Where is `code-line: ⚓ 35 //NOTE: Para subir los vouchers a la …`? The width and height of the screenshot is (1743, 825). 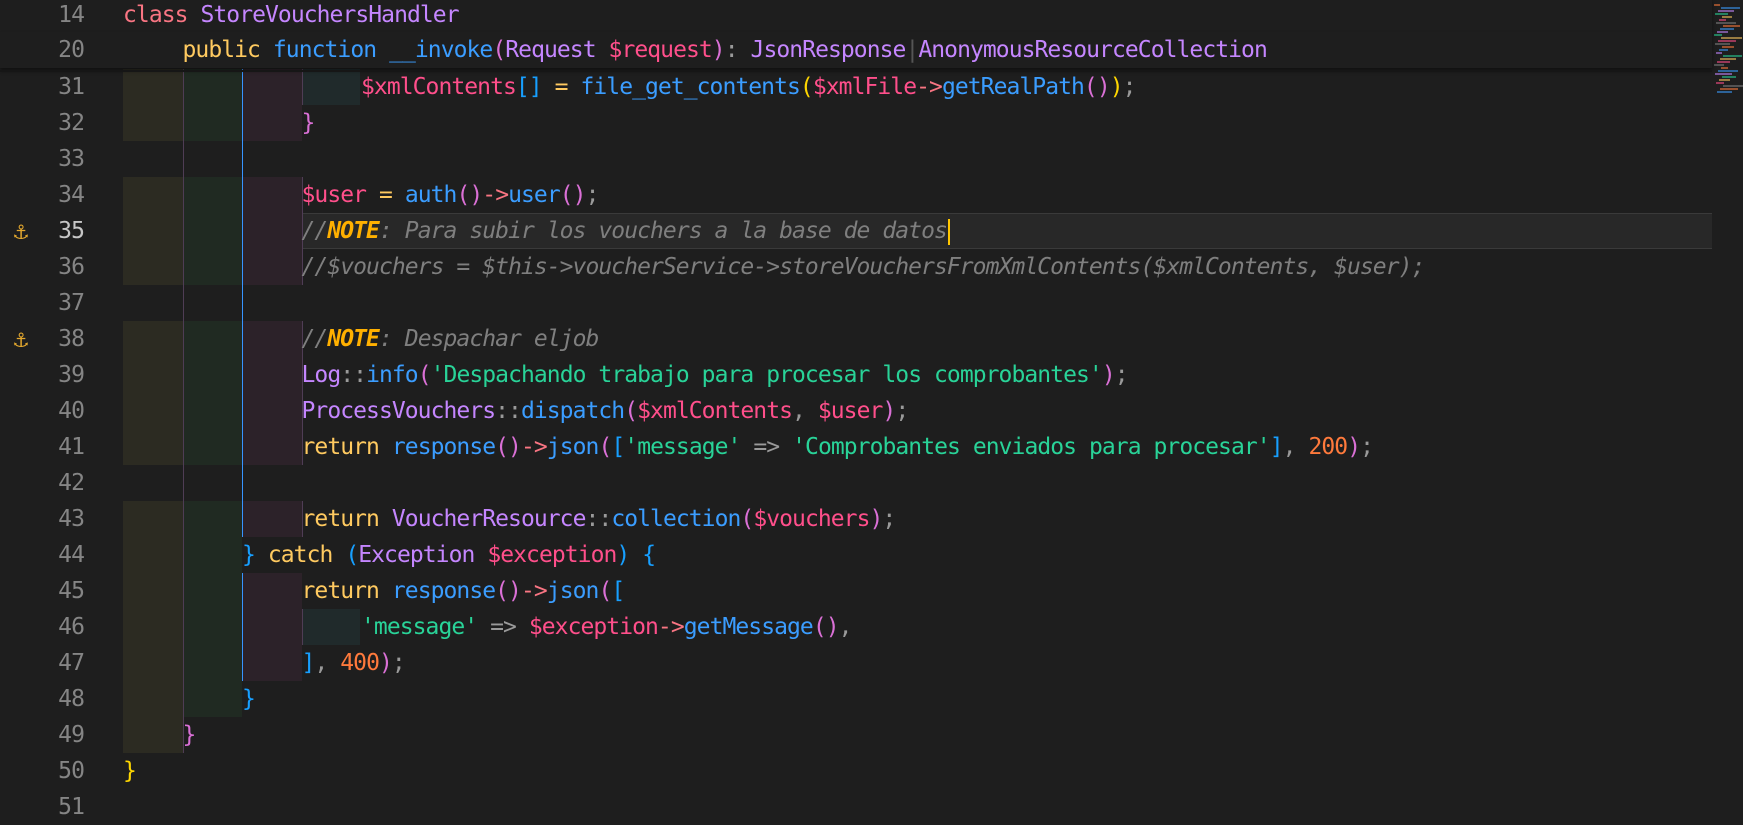
code-line: ⚓ 35 //NOTE: Para subir los vouchers a la … is located at coordinates (856, 231).